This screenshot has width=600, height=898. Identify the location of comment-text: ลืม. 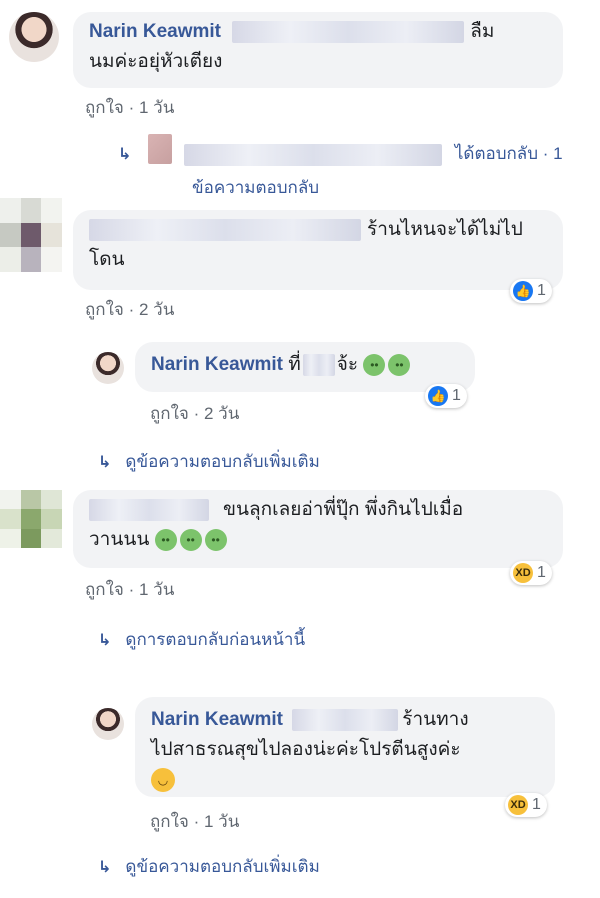
(482, 31).